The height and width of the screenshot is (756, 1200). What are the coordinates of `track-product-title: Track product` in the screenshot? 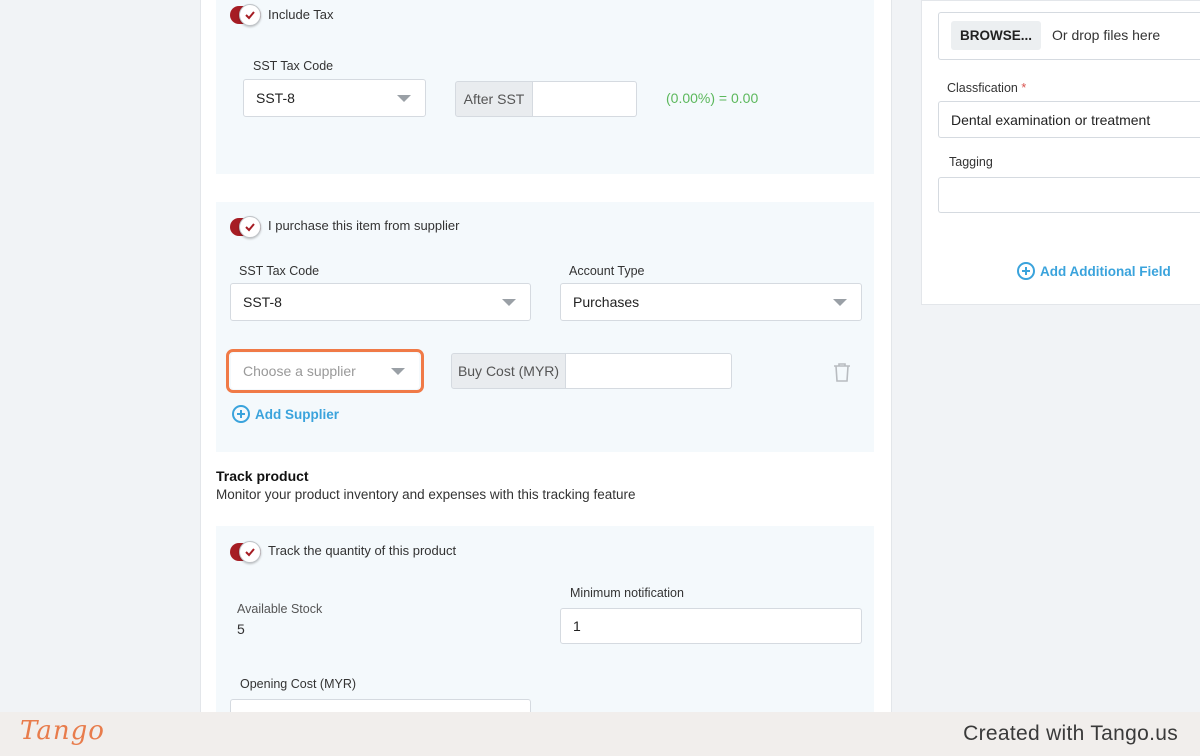 It's located at (262, 476).